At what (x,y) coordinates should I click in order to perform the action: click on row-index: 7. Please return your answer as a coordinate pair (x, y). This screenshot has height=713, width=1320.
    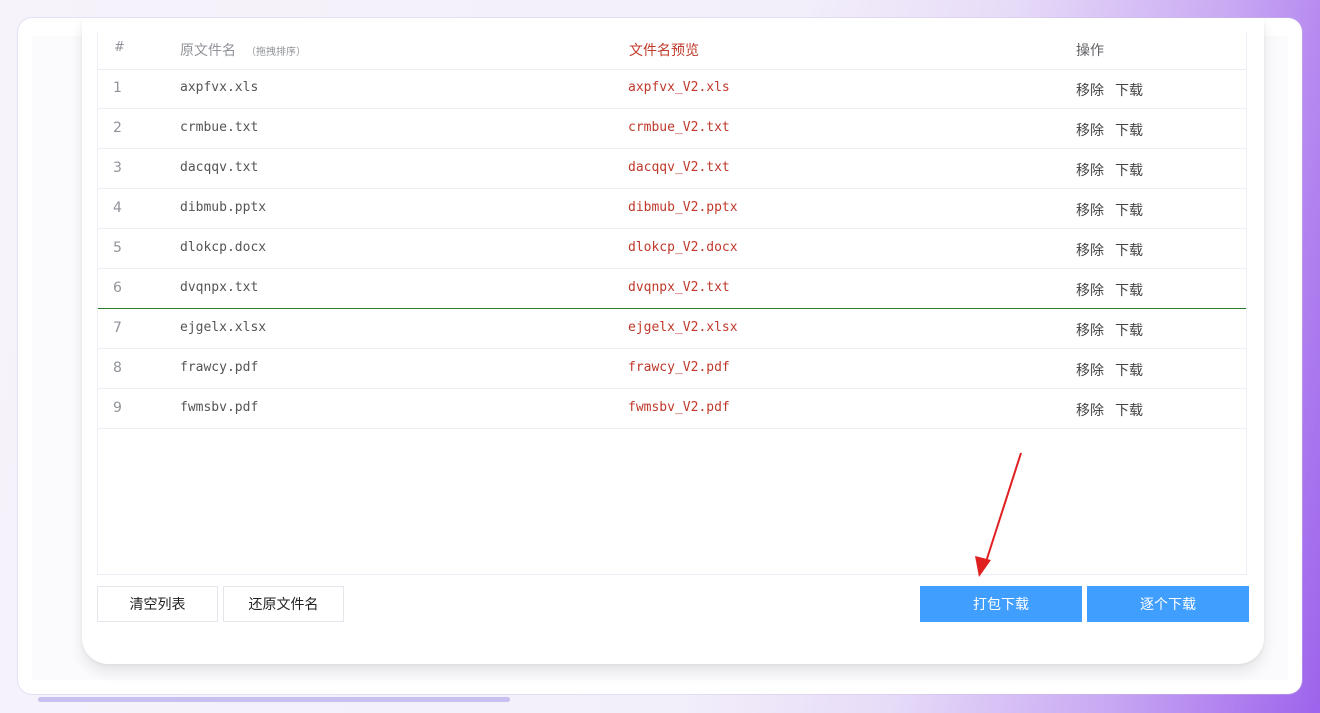
    Looking at the image, I should click on (117, 328).